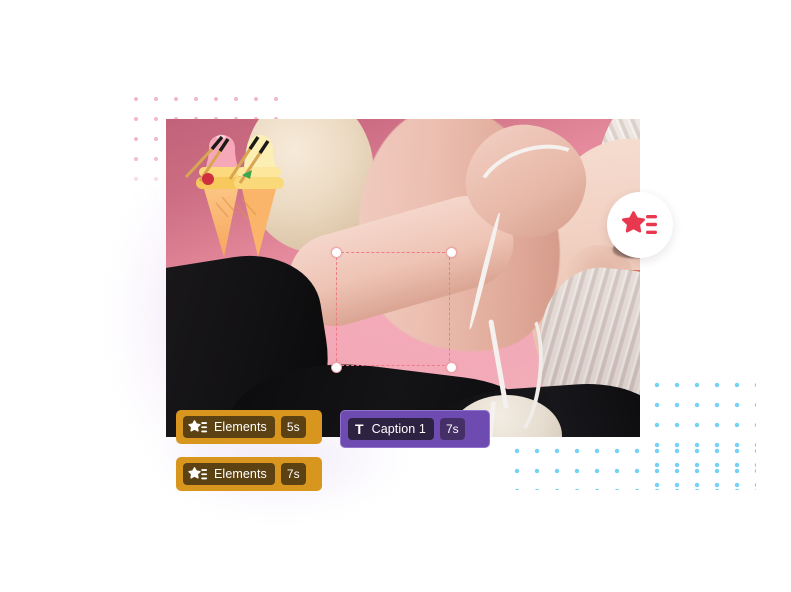 This screenshot has height=592, width=791. What do you see at coordinates (630, 464) in the screenshot?
I see `blue-dot-grid-decoration-bottom` at bounding box center [630, 464].